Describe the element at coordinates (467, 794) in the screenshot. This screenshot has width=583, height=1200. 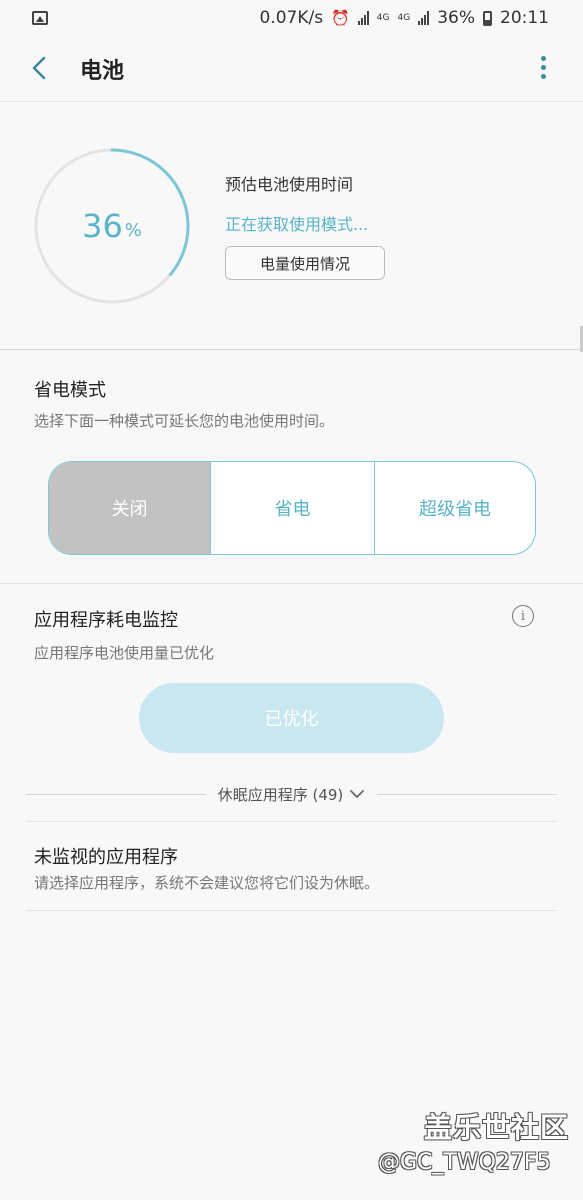
I see `sleeping-divider-right` at that location.